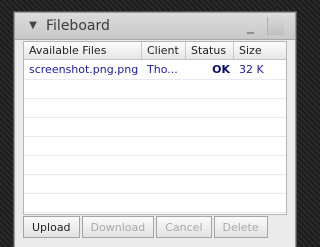 Image resolution: width=320 pixels, height=247 pixels. What do you see at coordinates (155, 26) in the screenshot?
I see `titlebar: ▼ Fileboard _` at bounding box center [155, 26].